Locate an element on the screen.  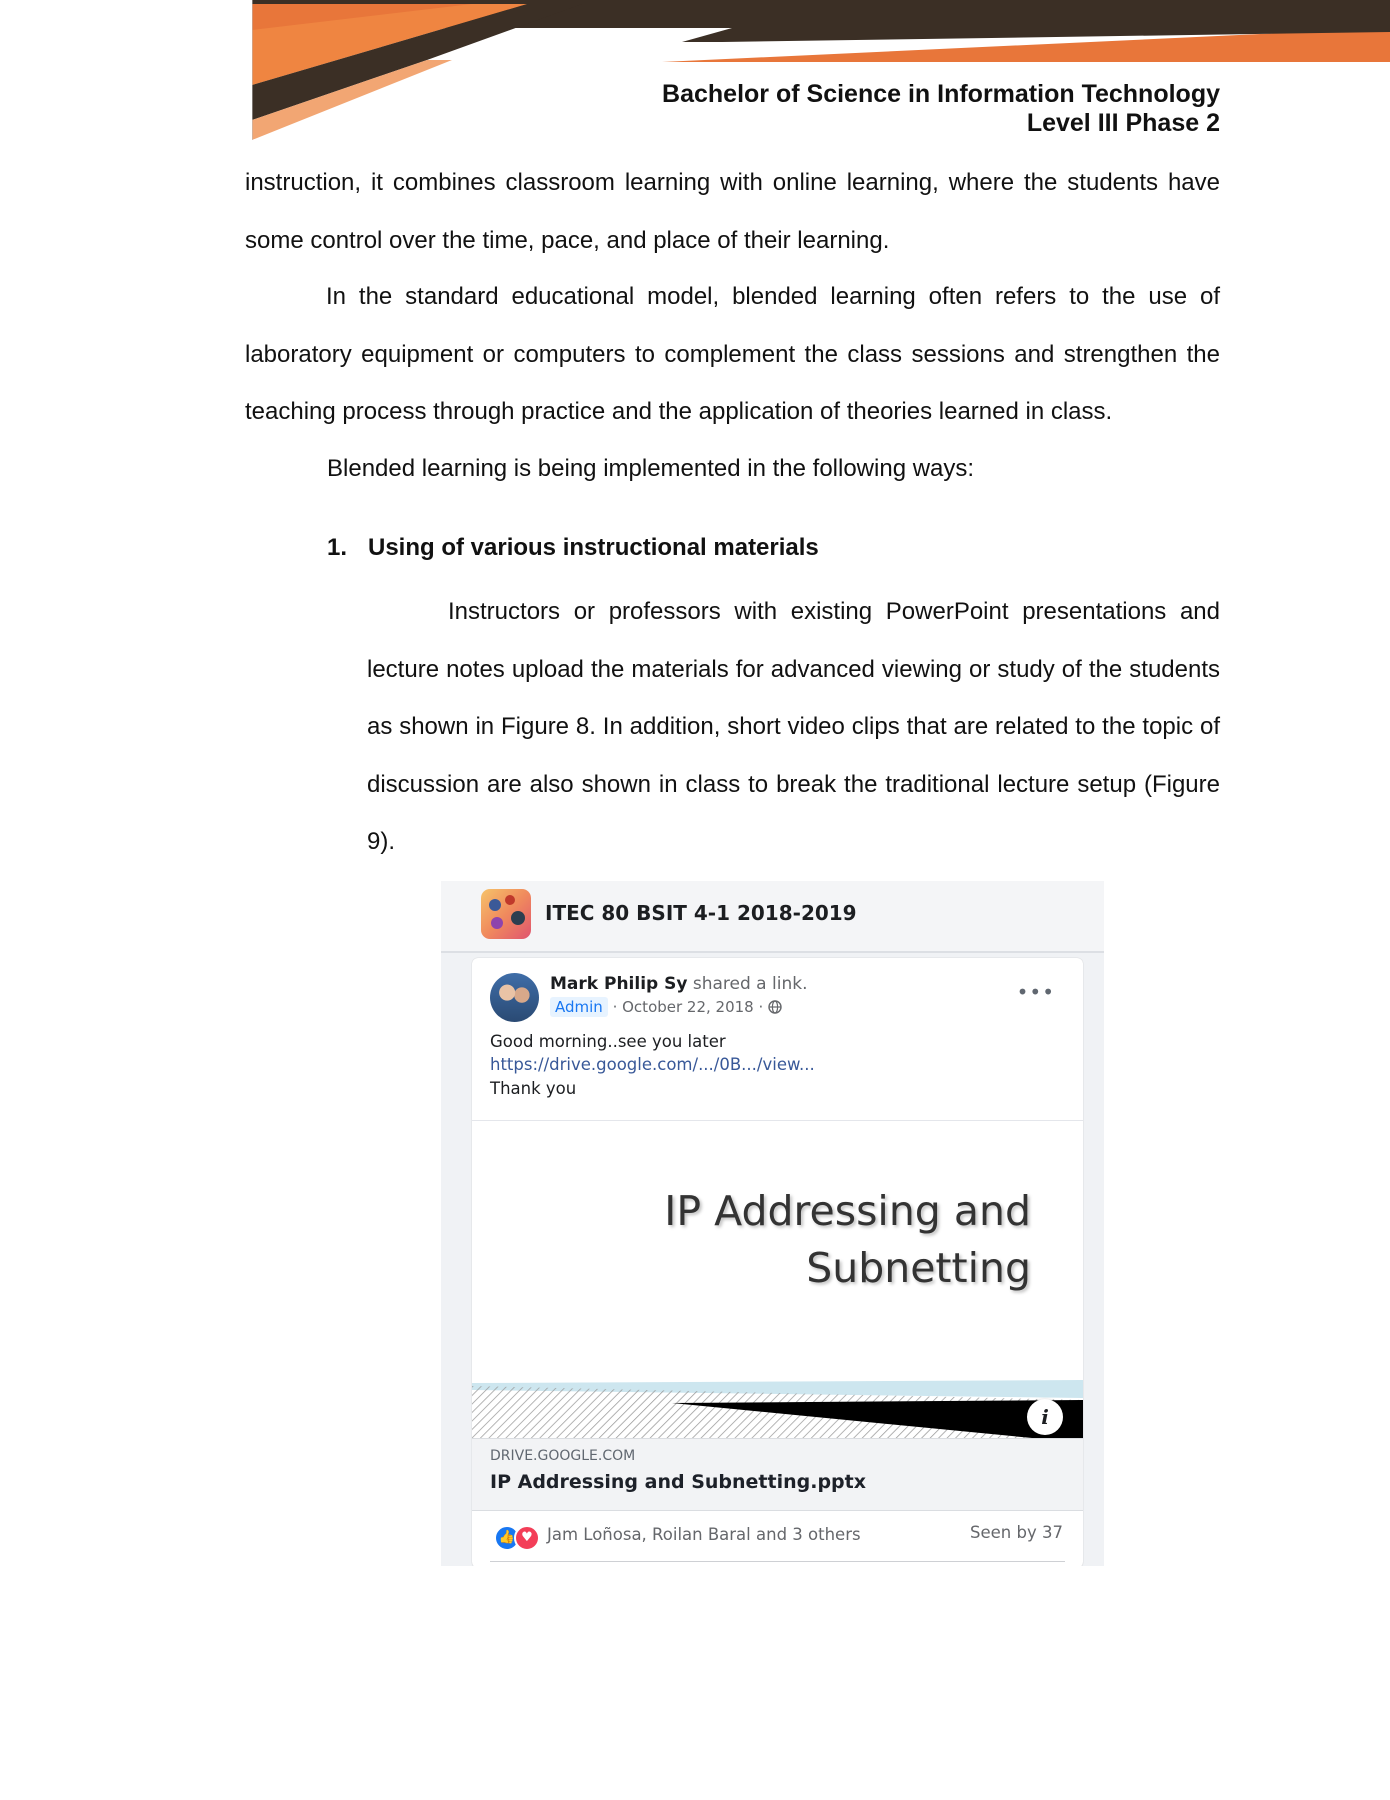
post-meta: Admin · October 22, 2018 · is located at coordinates (666, 1007).